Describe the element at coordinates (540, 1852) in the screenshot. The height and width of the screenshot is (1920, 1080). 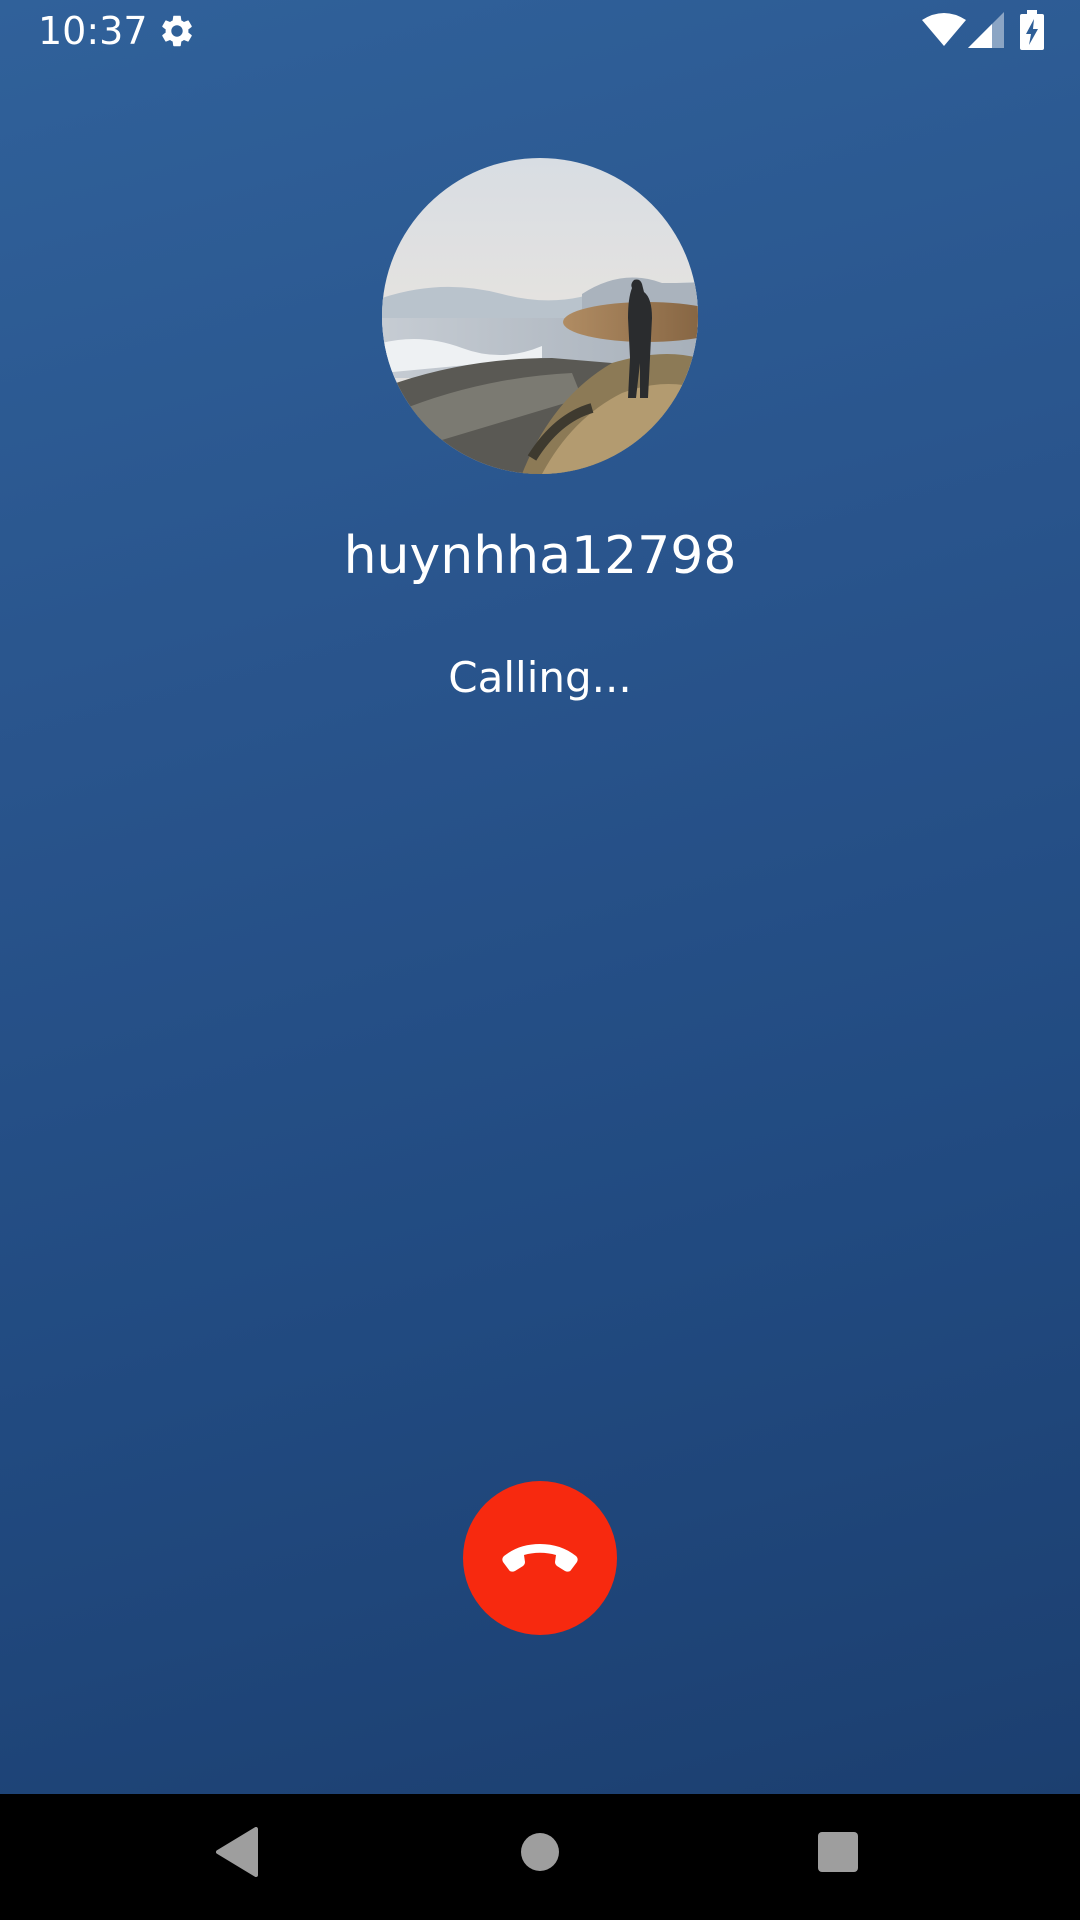
I see `home-icon` at that location.